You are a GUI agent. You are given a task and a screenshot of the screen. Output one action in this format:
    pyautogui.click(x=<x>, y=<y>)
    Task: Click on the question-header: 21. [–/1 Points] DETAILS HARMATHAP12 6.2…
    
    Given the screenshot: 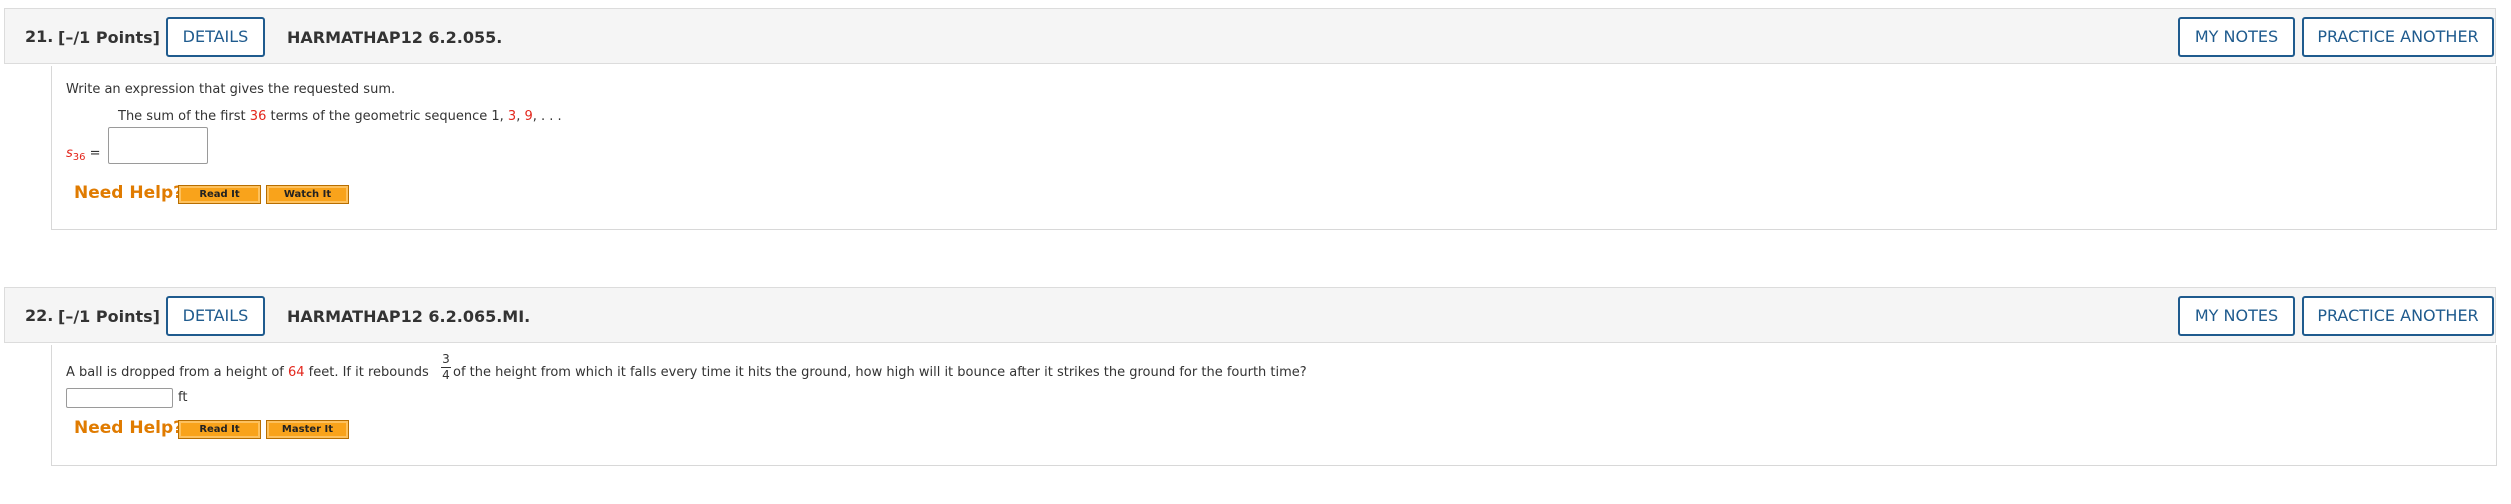 What is the action you would take?
    pyautogui.click(x=1250, y=36)
    